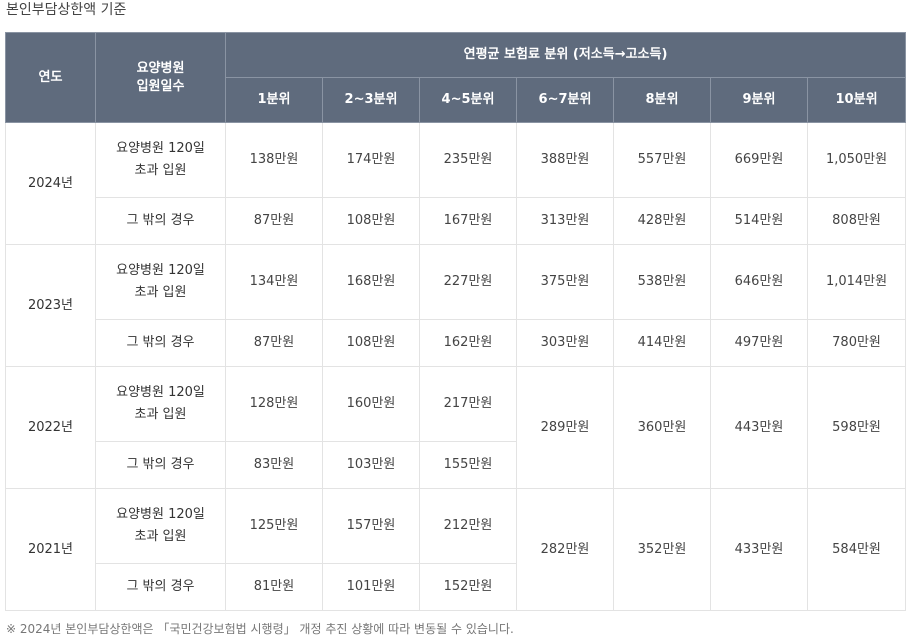 The width and height of the screenshot is (915, 643). What do you see at coordinates (468, 343) in the screenshot?
I see `value-cell: 162만원` at bounding box center [468, 343].